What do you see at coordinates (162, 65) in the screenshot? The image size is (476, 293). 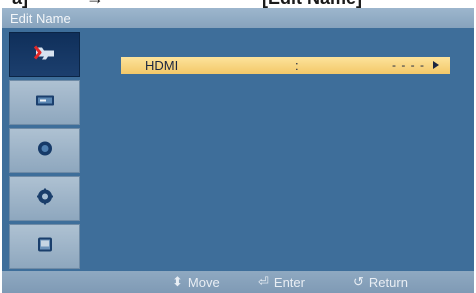 I see `menu-row-label: HDMI` at bounding box center [162, 65].